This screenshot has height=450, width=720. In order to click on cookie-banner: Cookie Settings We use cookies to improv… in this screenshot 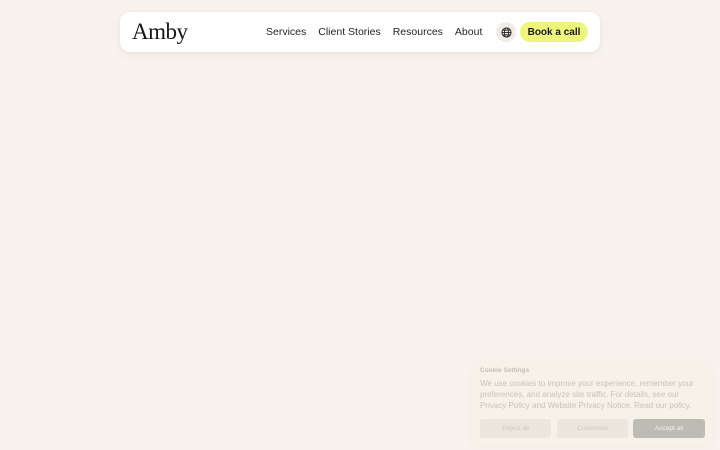, I will do `click(592, 403)`.